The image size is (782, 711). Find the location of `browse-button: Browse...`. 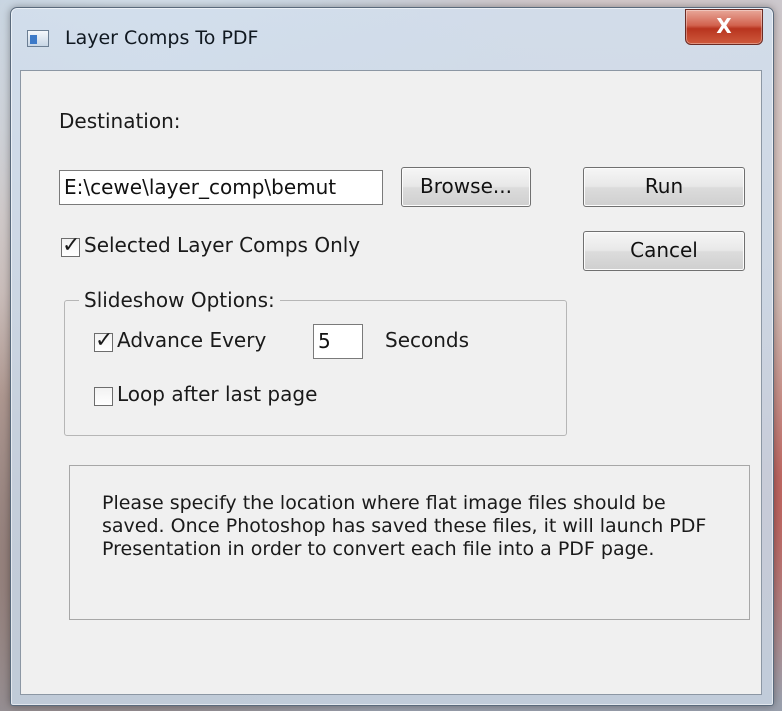

browse-button: Browse... is located at coordinates (466, 187).